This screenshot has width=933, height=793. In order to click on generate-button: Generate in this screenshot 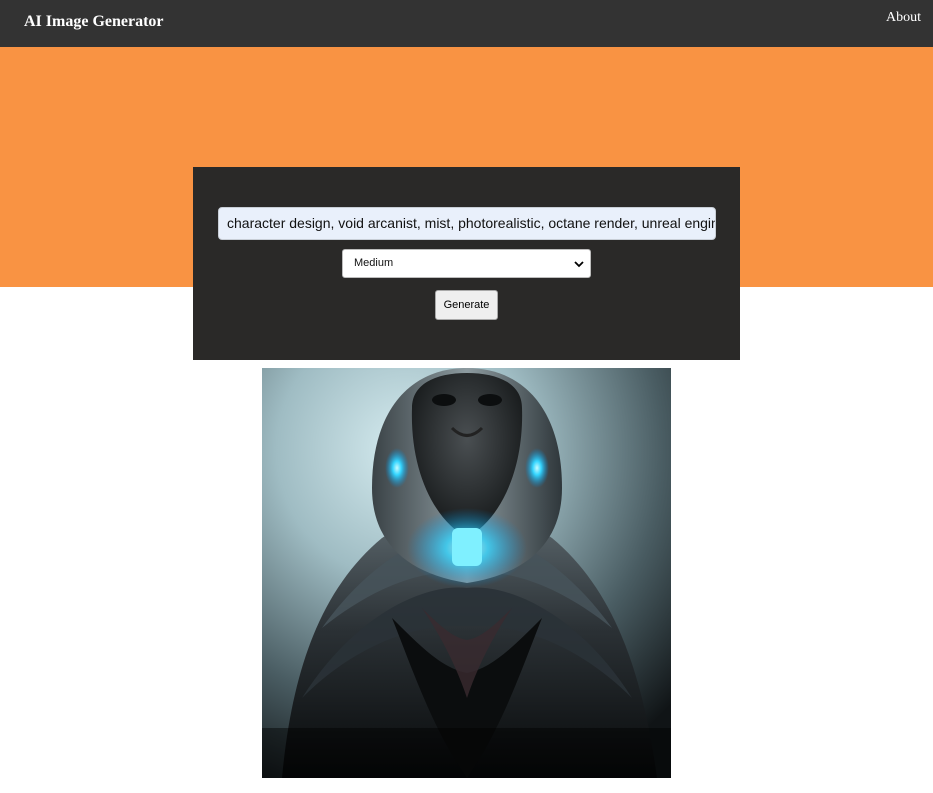, I will do `click(466, 305)`.